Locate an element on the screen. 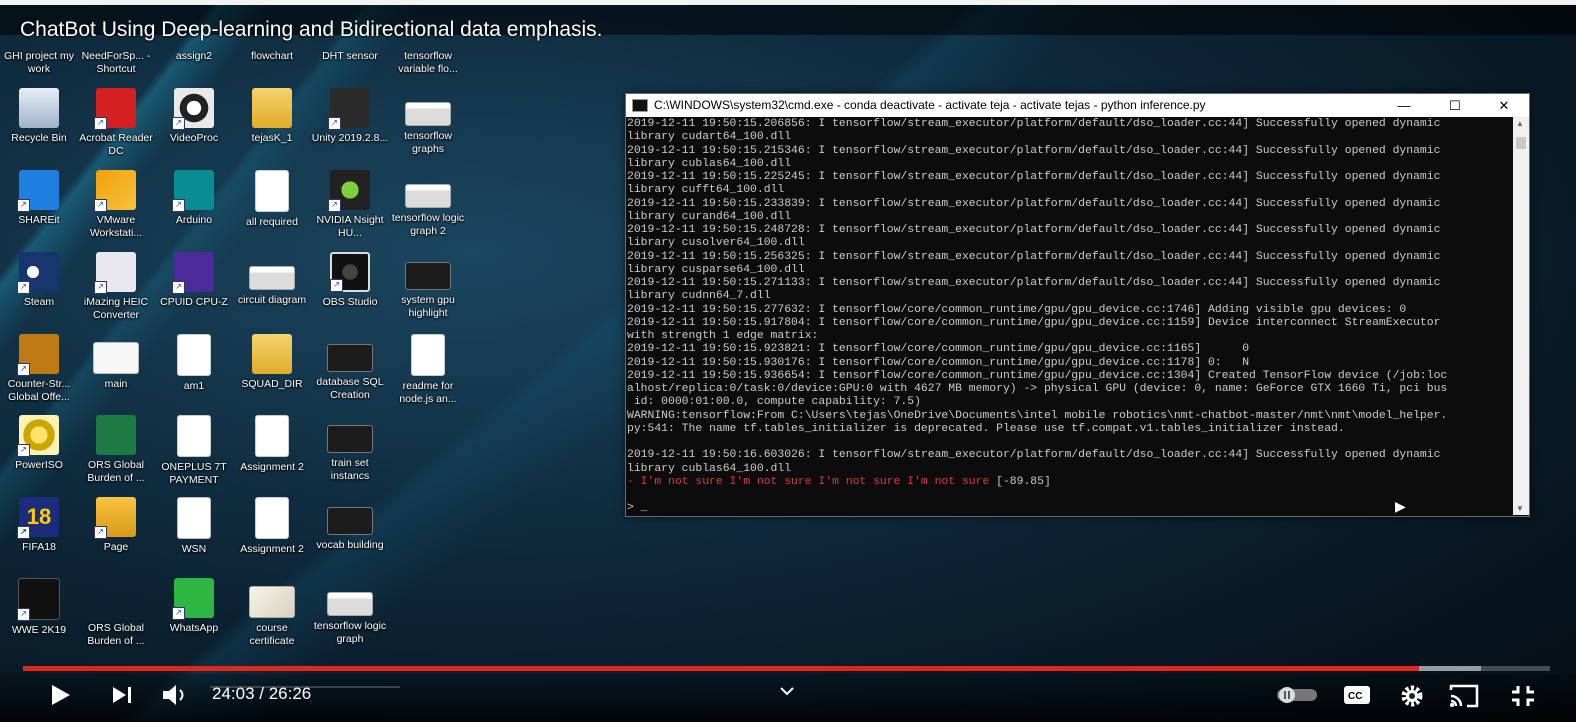 The width and height of the screenshot is (1576, 722). desktop-icon: vocab building is located at coordinates (350, 524).